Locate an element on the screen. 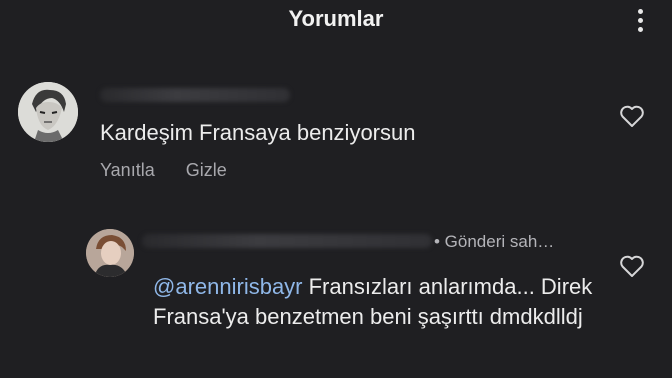 Image resolution: width=672 pixels, height=378 pixels. page-title: Yorumlar is located at coordinates (336, 18).